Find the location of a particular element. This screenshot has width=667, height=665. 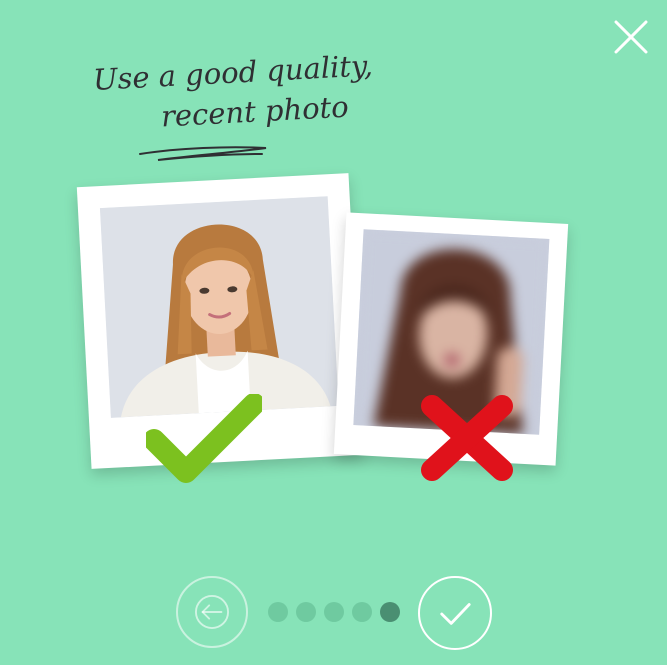

good-photo is located at coordinates (219, 307).